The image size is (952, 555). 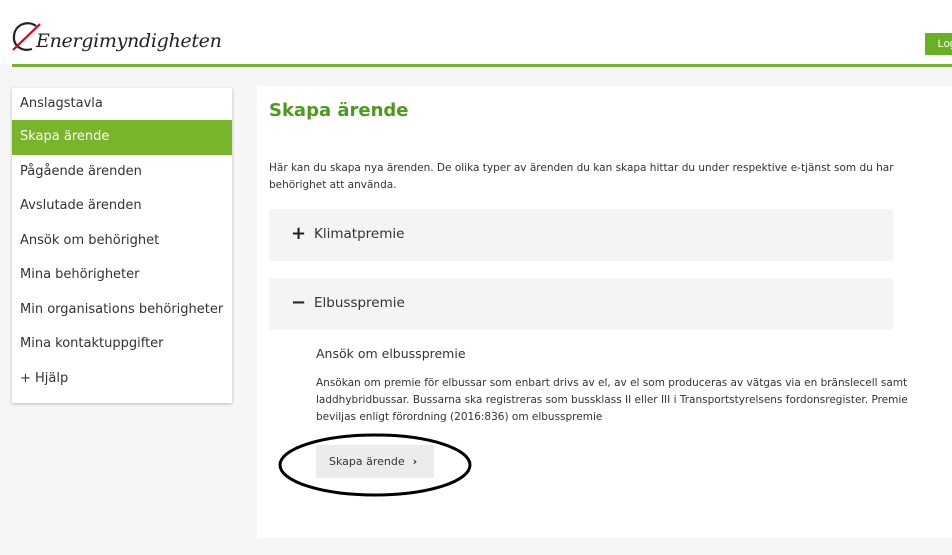 I want to click on sidebar-item-skapa-arende: Skapa ärende, so click(x=122, y=137).